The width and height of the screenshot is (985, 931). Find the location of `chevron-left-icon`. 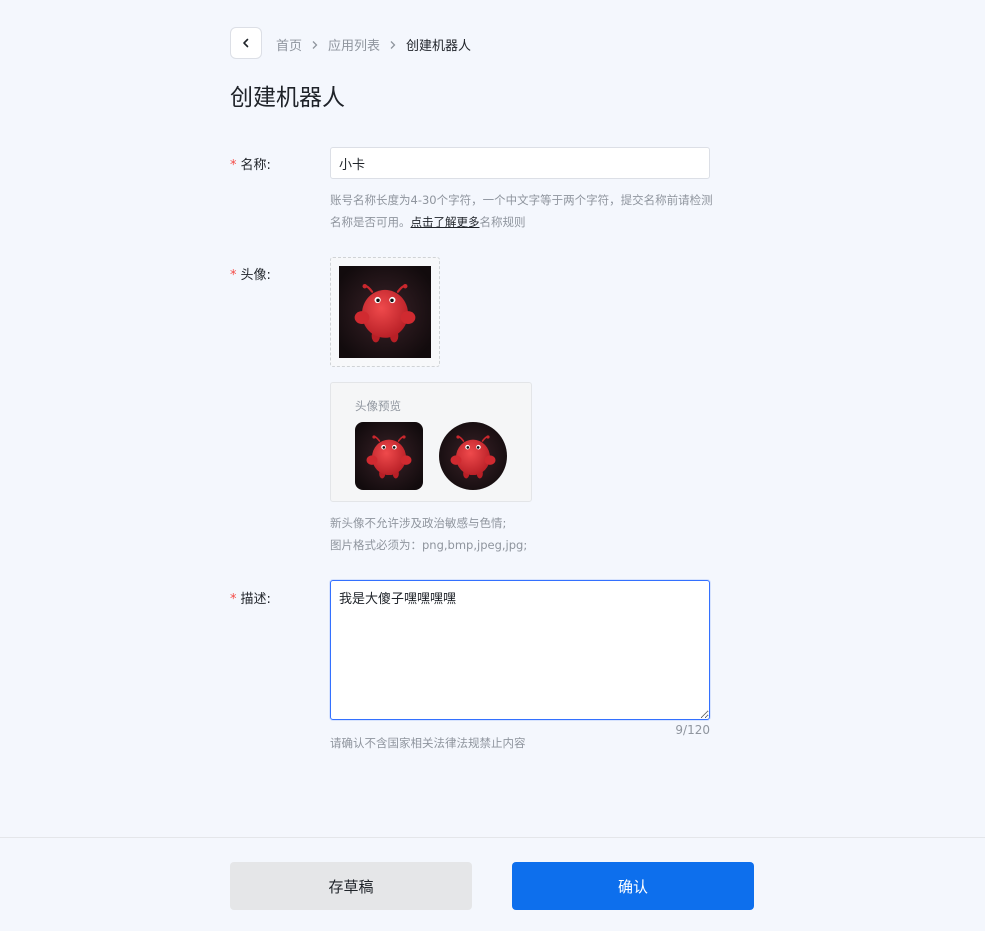

chevron-left-icon is located at coordinates (246, 43).